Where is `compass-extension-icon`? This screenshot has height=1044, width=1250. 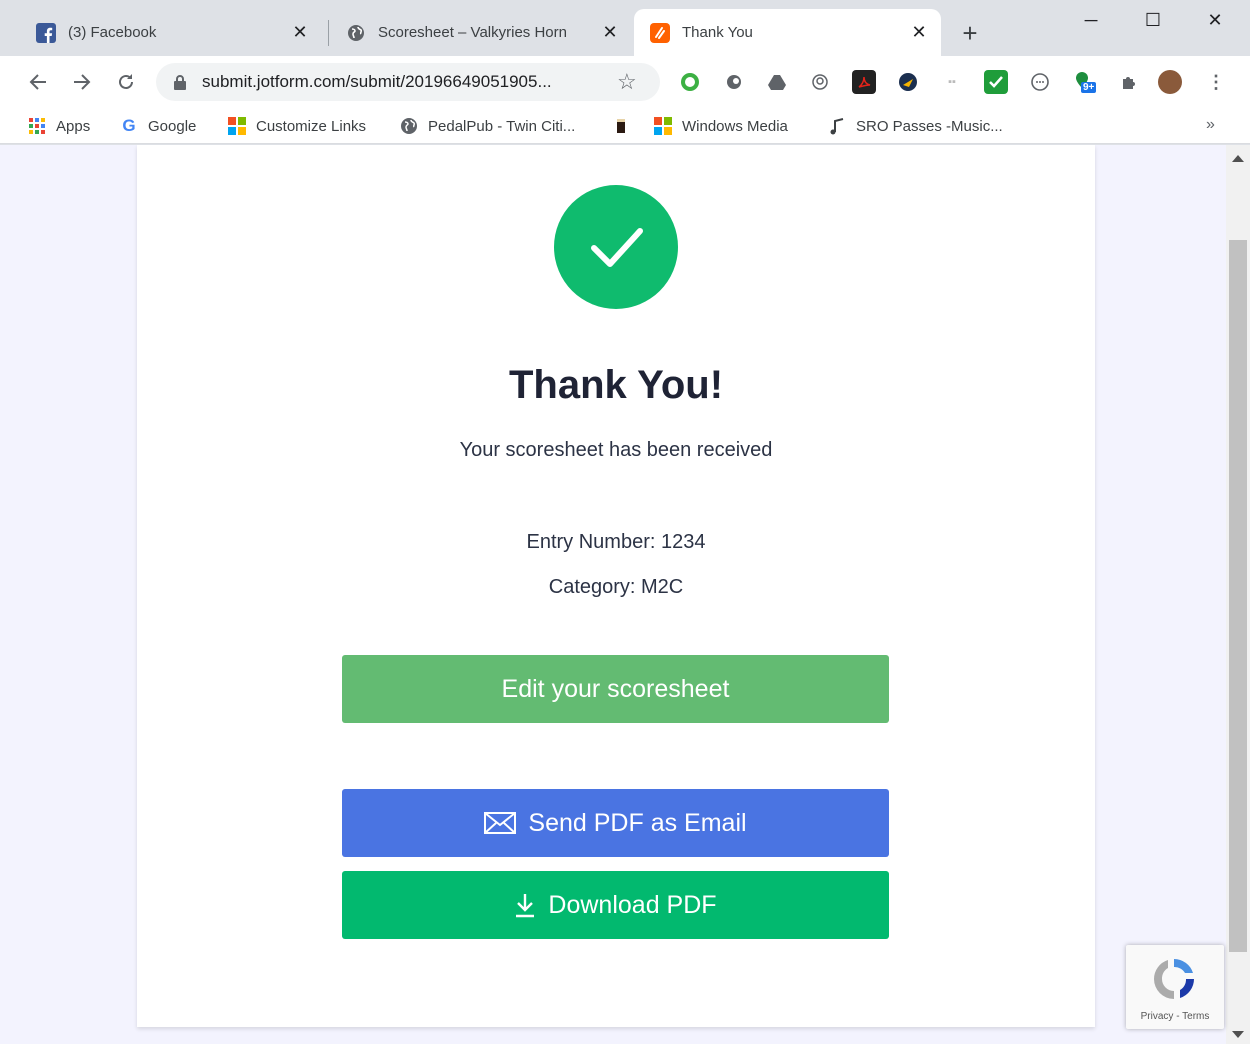
compass-extension-icon is located at coordinates (908, 82).